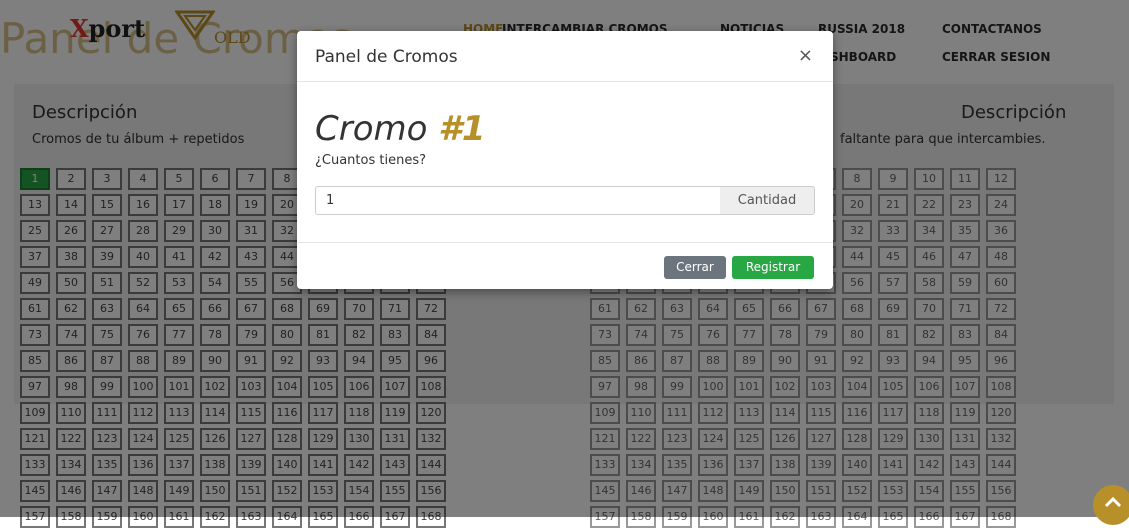  What do you see at coordinates (565, 56) in the screenshot?
I see `modal-header: Panel de Cromos ×` at bounding box center [565, 56].